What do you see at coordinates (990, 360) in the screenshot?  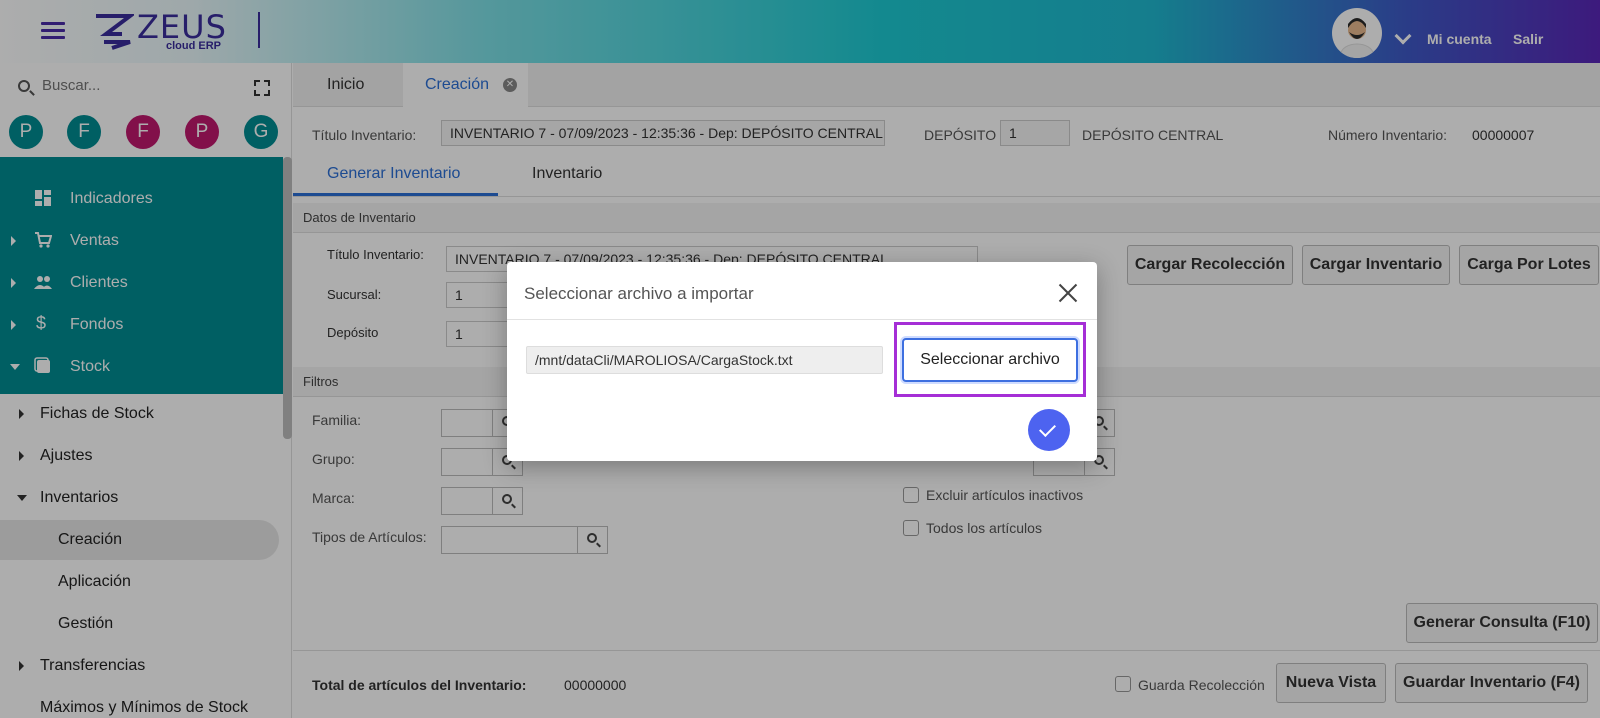 I see `select-file-button: Seleccionar archivo` at bounding box center [990, 360].